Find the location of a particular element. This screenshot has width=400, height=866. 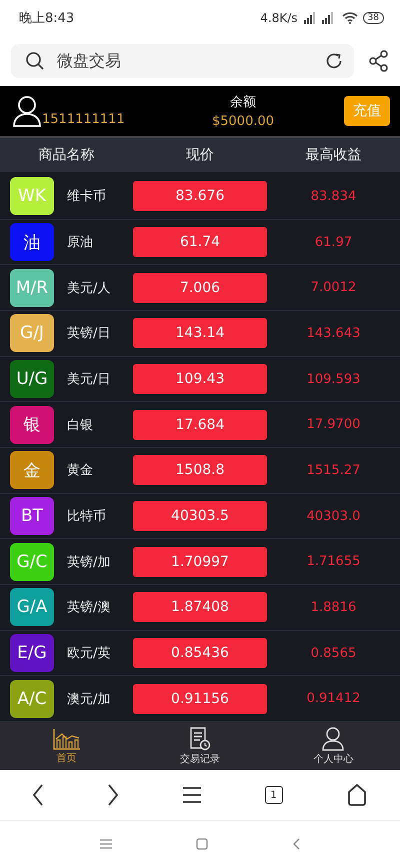

product-row: 银 白银 17.684 17.9700 is located at coordinates (200, 425).